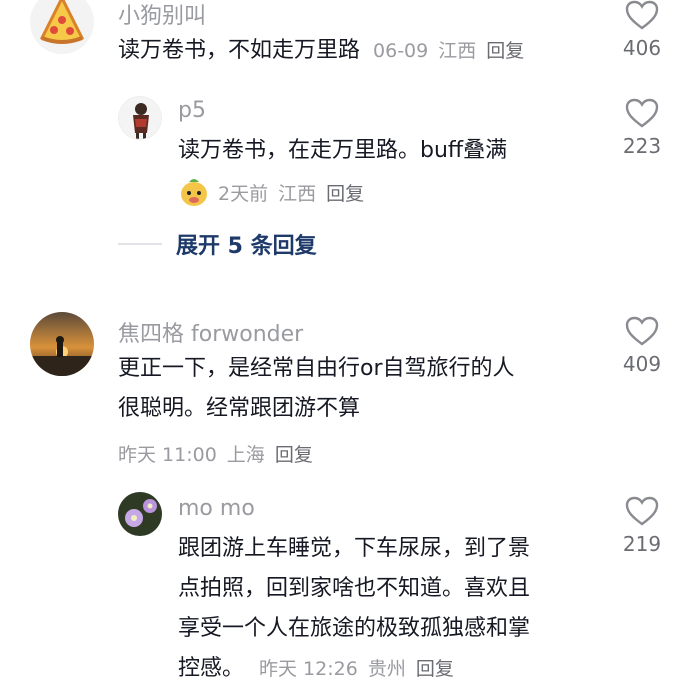 Image resolution: width=690 pixels, height=688 pixels. I want to click on comment-text-line: 读万卷书，不如走万里路, so click(239, 50).